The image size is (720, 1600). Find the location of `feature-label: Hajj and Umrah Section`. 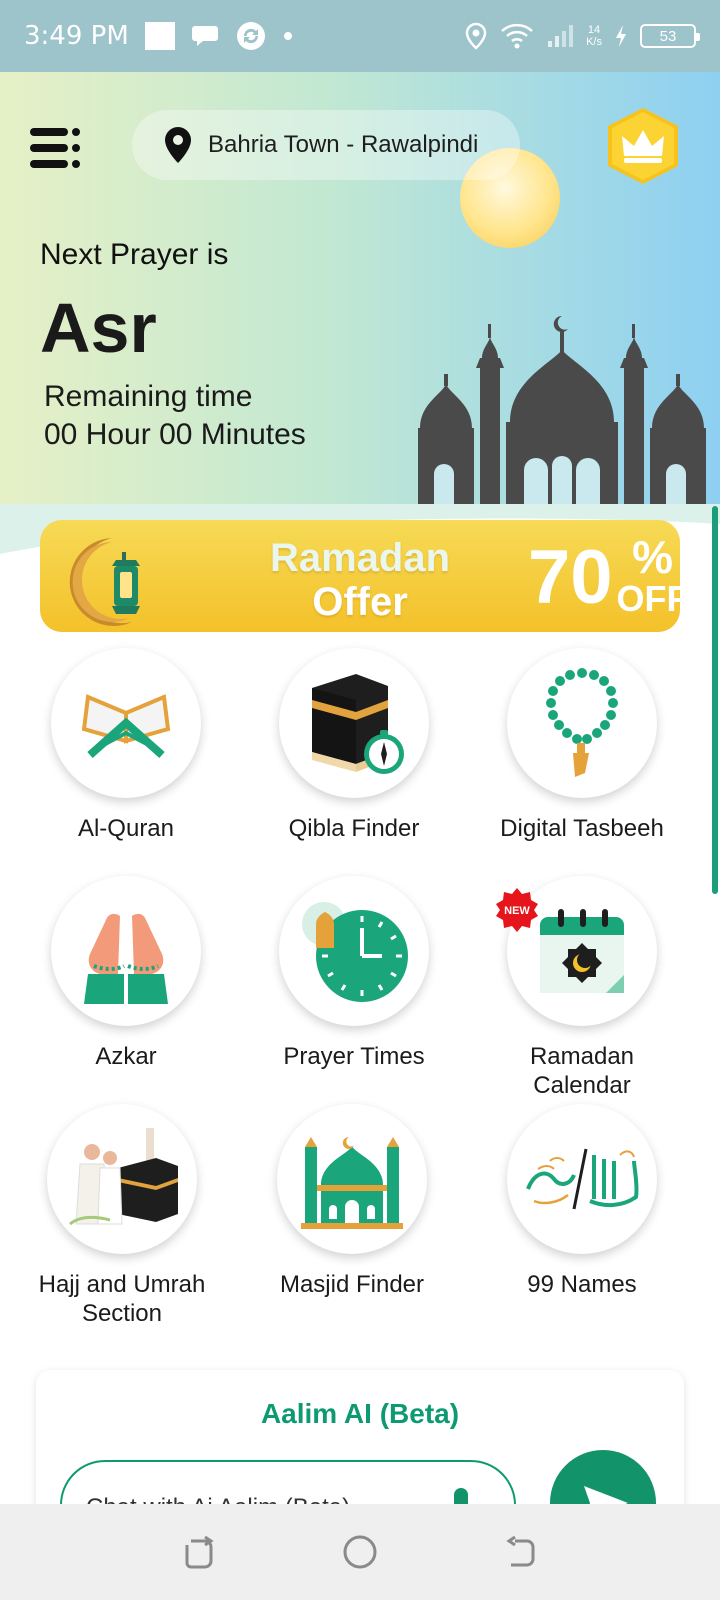

feature-label: Hajj and Umrah Section is located at coordinates (122, 1299).